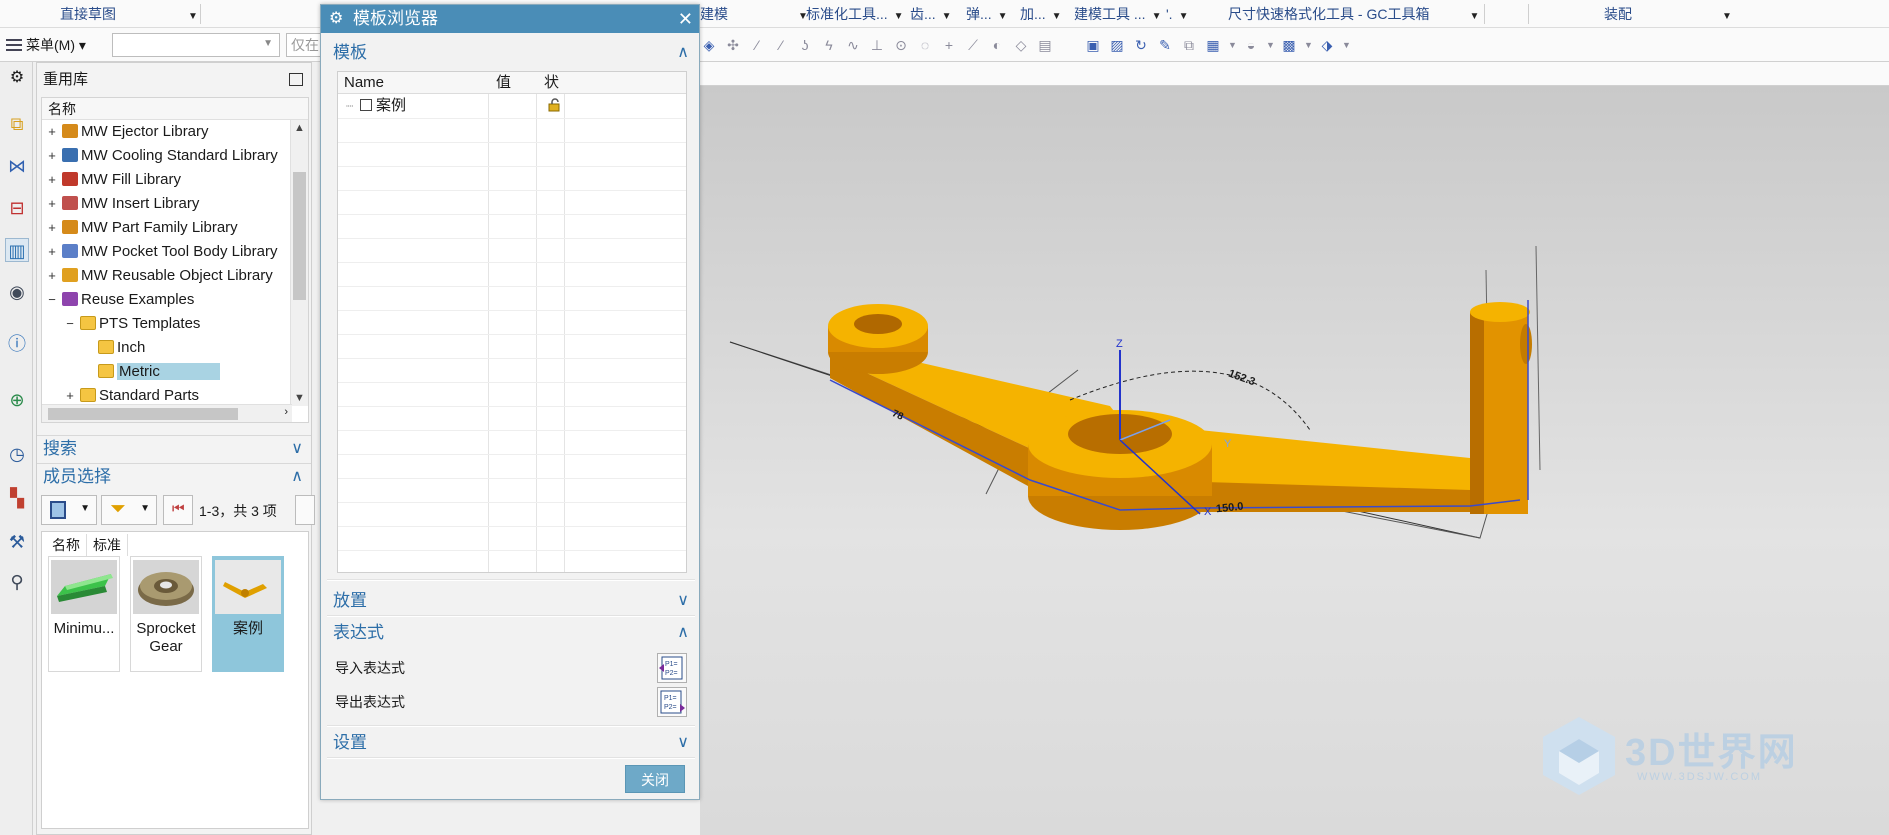  I want to click on table-icon: ▦, so click(1213, 45).